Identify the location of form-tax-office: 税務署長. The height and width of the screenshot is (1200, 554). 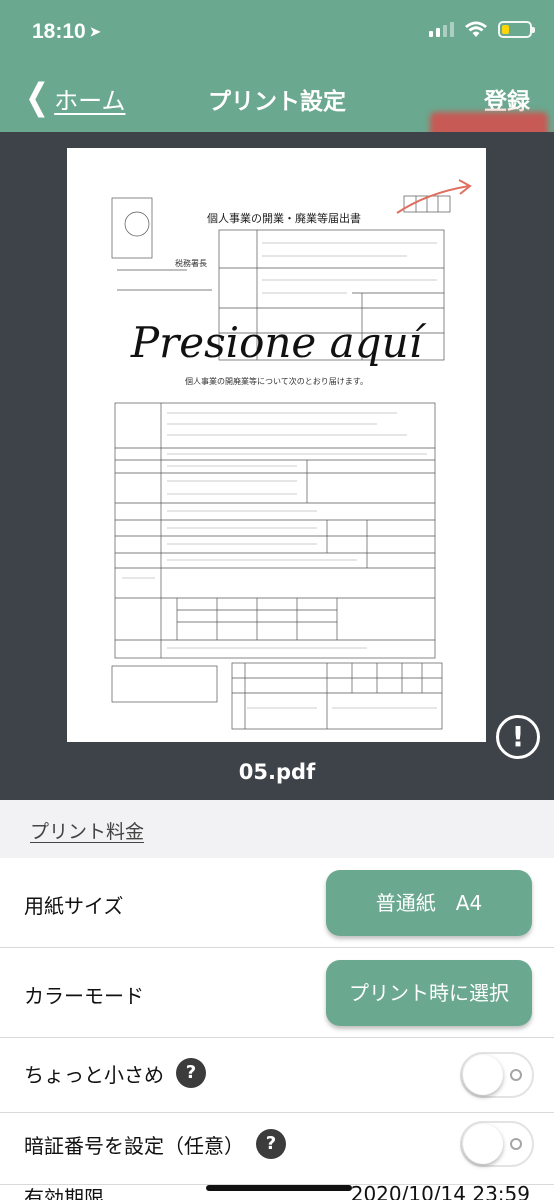
(191, 263).